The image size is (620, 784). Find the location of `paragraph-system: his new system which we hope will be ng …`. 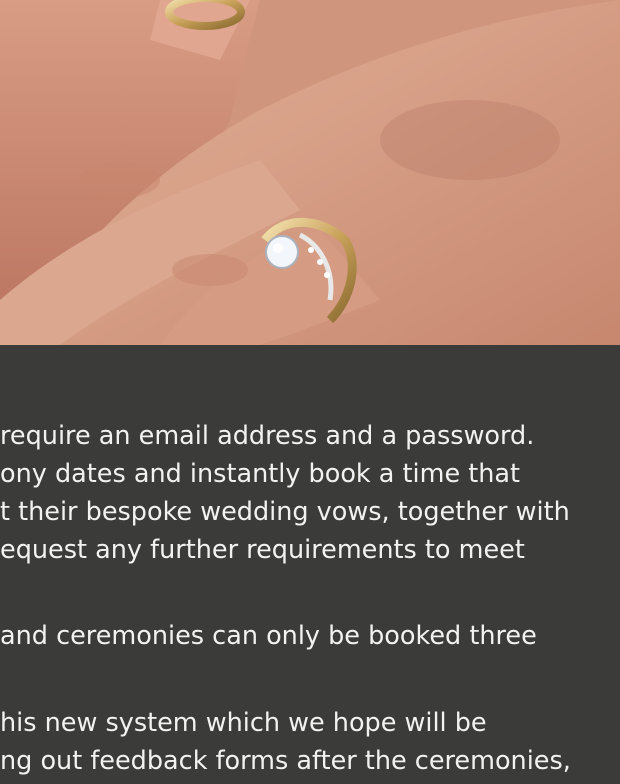

paragraph-system: his new system which we hope will be ng … is located at coordinates (285, 742).